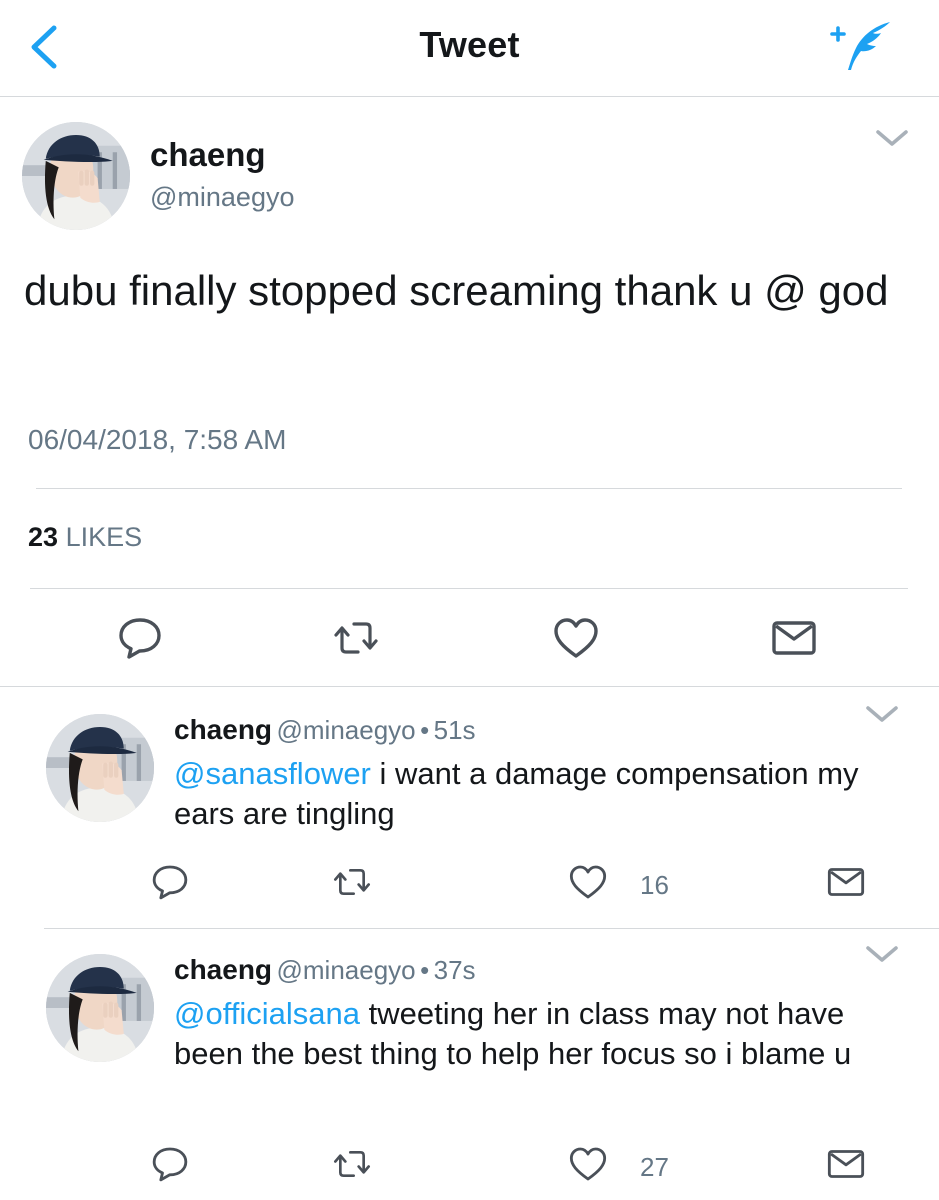 The height and width of the screenshot is (1200, 939). I want to click on compose-button, so click(861, 46).